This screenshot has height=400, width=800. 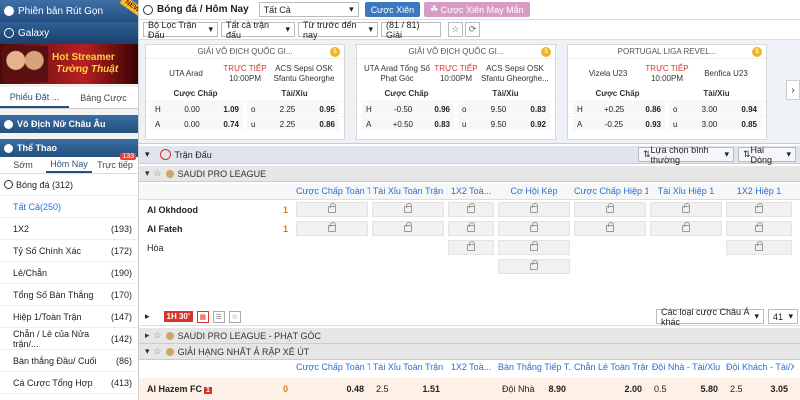 I want to click on ou-price: 0.86, so click(x=327, y=124).